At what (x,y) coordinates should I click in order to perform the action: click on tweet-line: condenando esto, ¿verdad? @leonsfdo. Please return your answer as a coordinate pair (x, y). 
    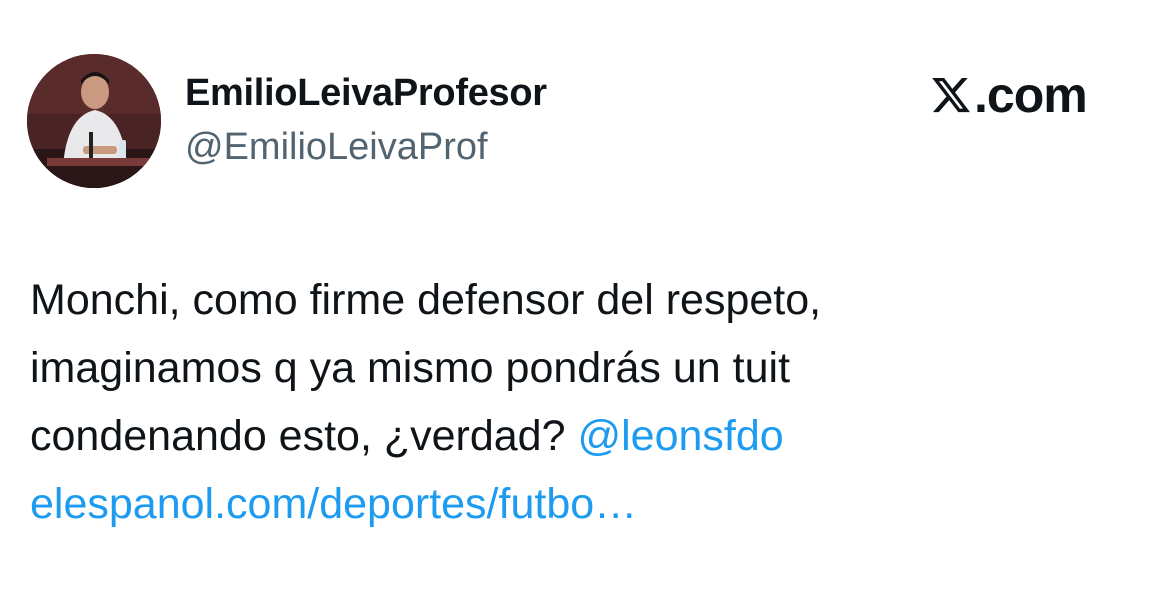
    Looking at the image, I should click on (585, 436).